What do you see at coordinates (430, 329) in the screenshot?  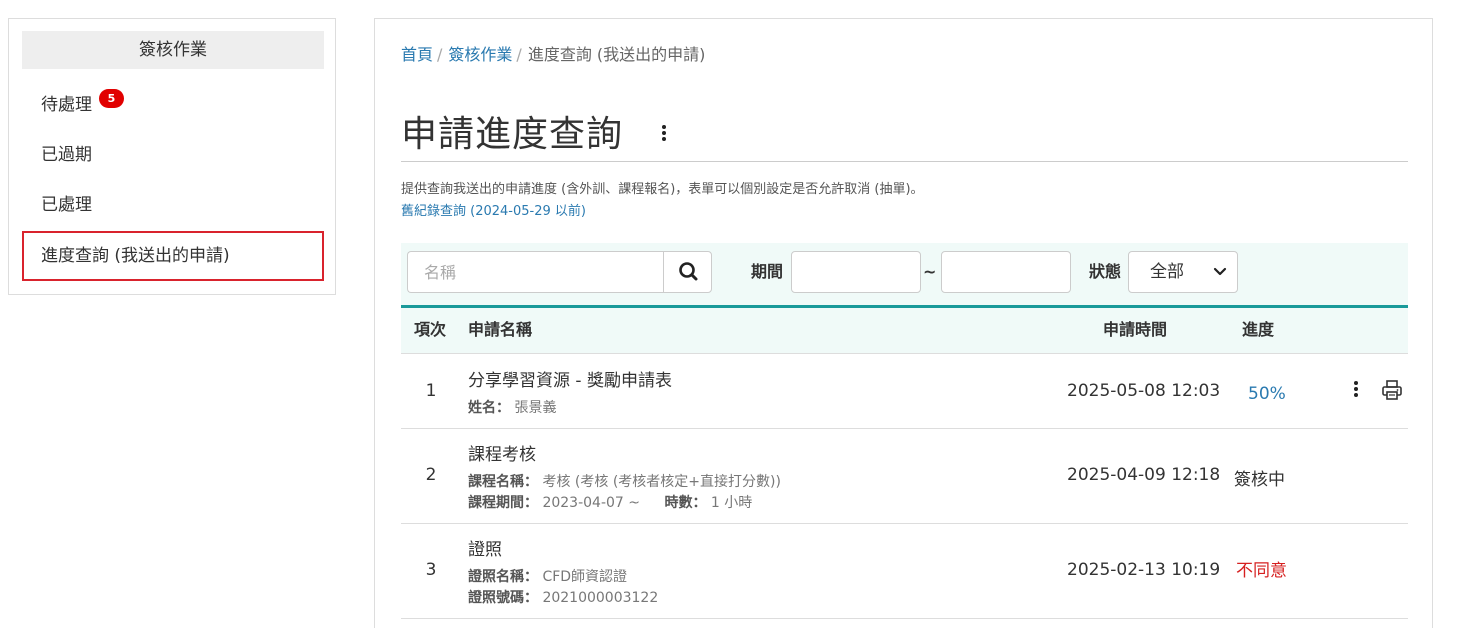 I see `column-header-index: 項次` at bounding box center [430, 329].